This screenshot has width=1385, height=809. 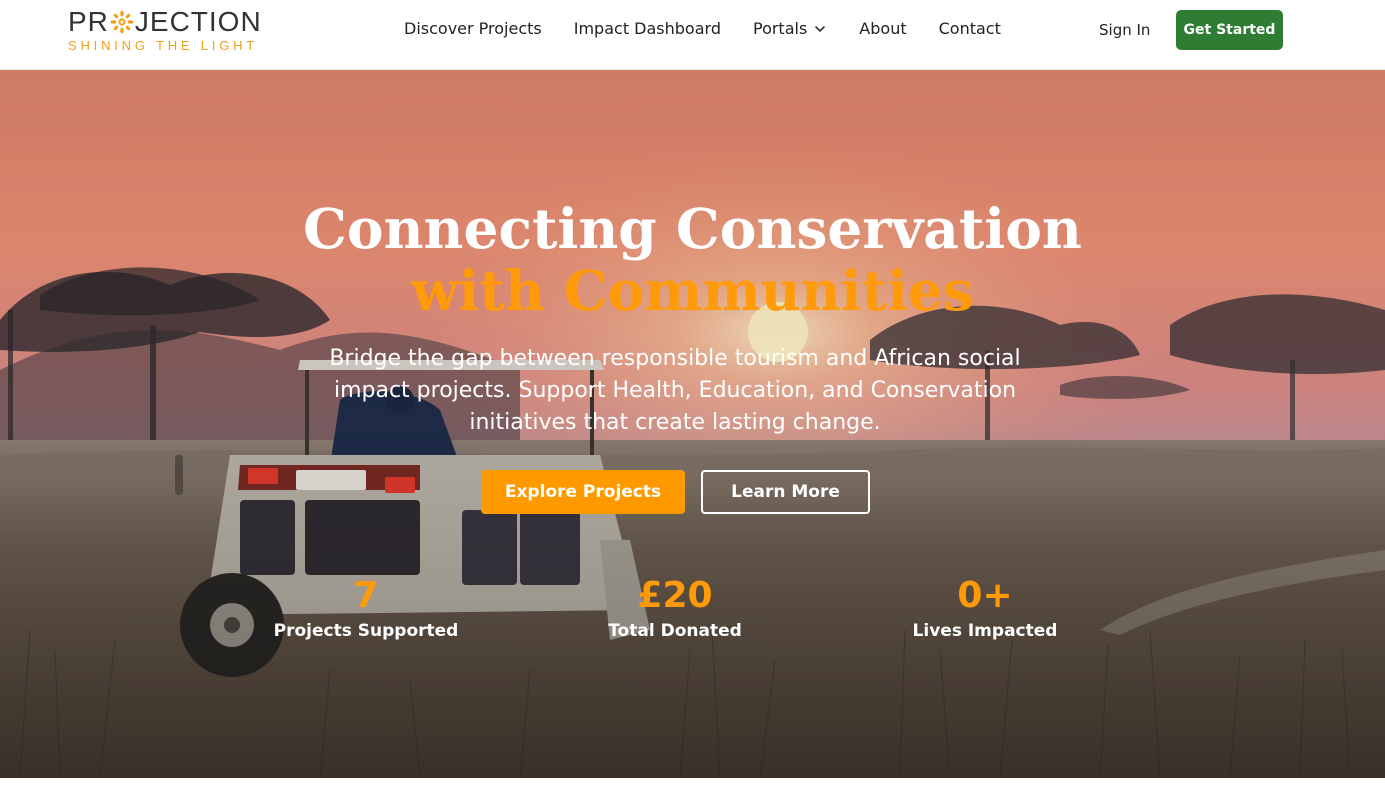 I want to click on explore-projects-button: Explore Projects, so click(x=583, y=492).